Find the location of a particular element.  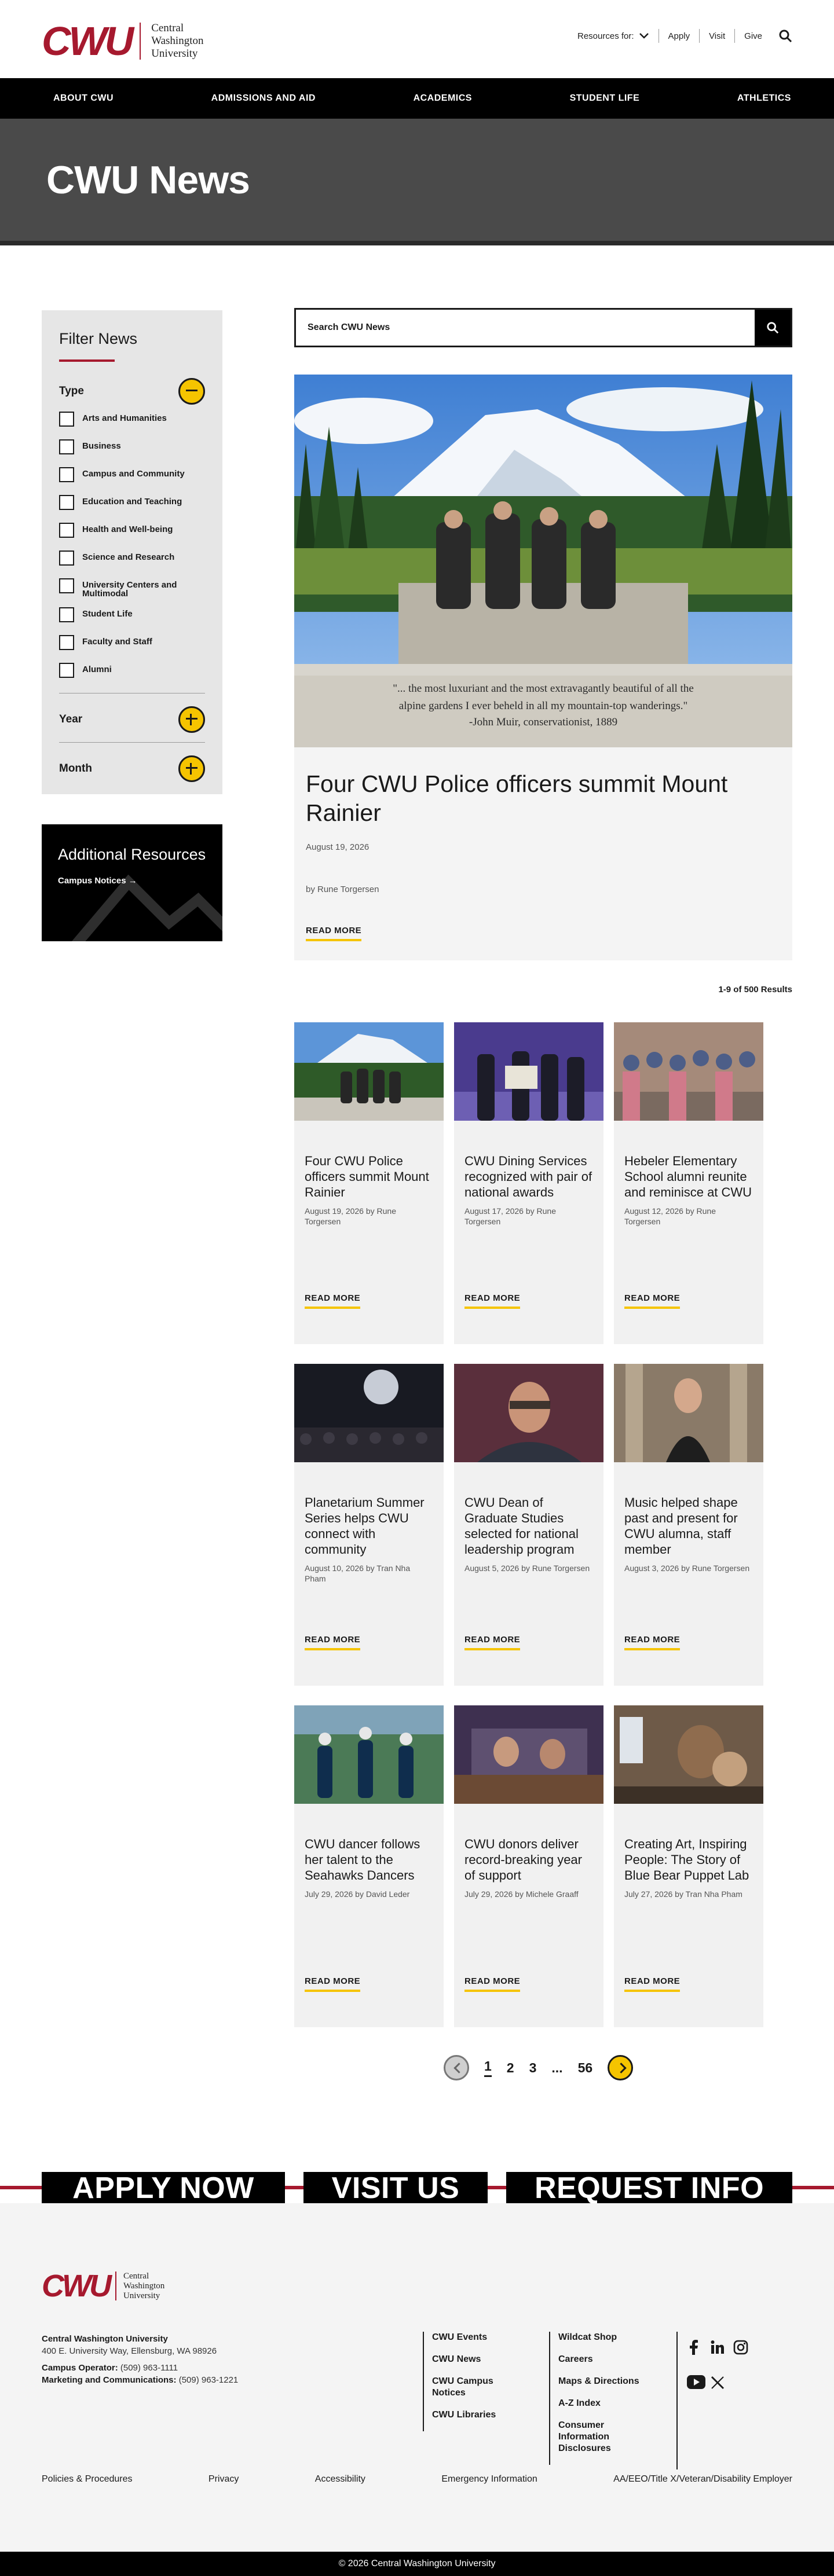

campus-notices-link: Campus Notices → is located at coordinates (132, 881).